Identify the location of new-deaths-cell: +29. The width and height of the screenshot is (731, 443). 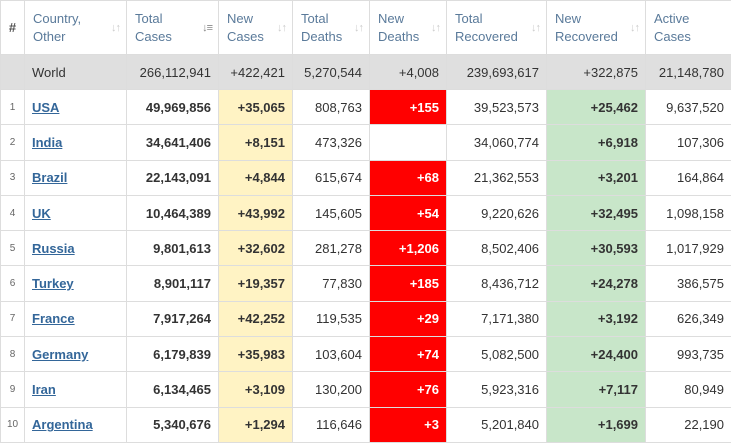
(408, 318).